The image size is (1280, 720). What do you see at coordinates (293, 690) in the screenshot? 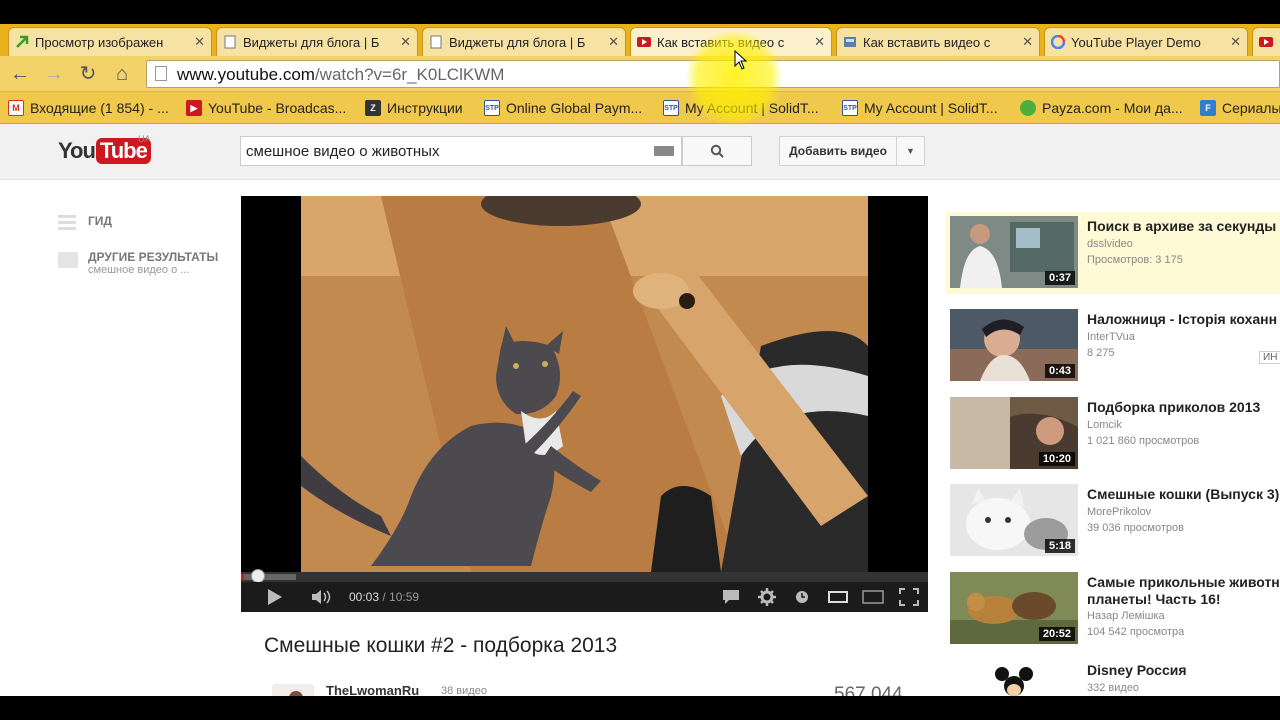
I see `avatar` at bounding box center [293, 690].